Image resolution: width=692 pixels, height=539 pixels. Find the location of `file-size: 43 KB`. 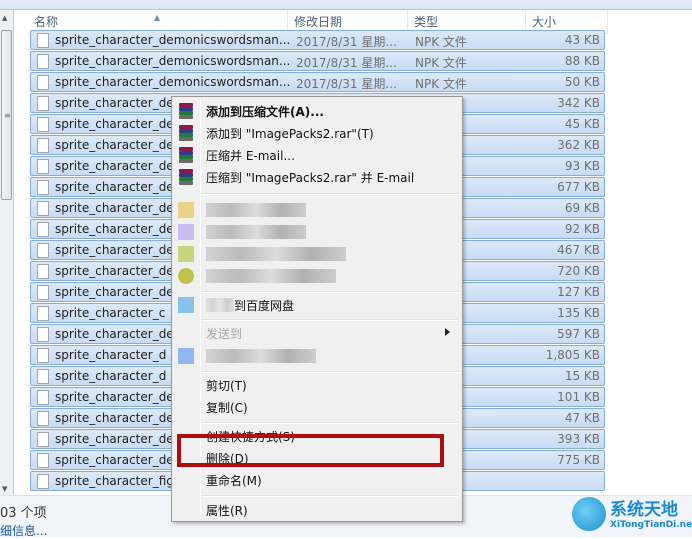

file-size: 43 KB is located at coordinates (582, 40).